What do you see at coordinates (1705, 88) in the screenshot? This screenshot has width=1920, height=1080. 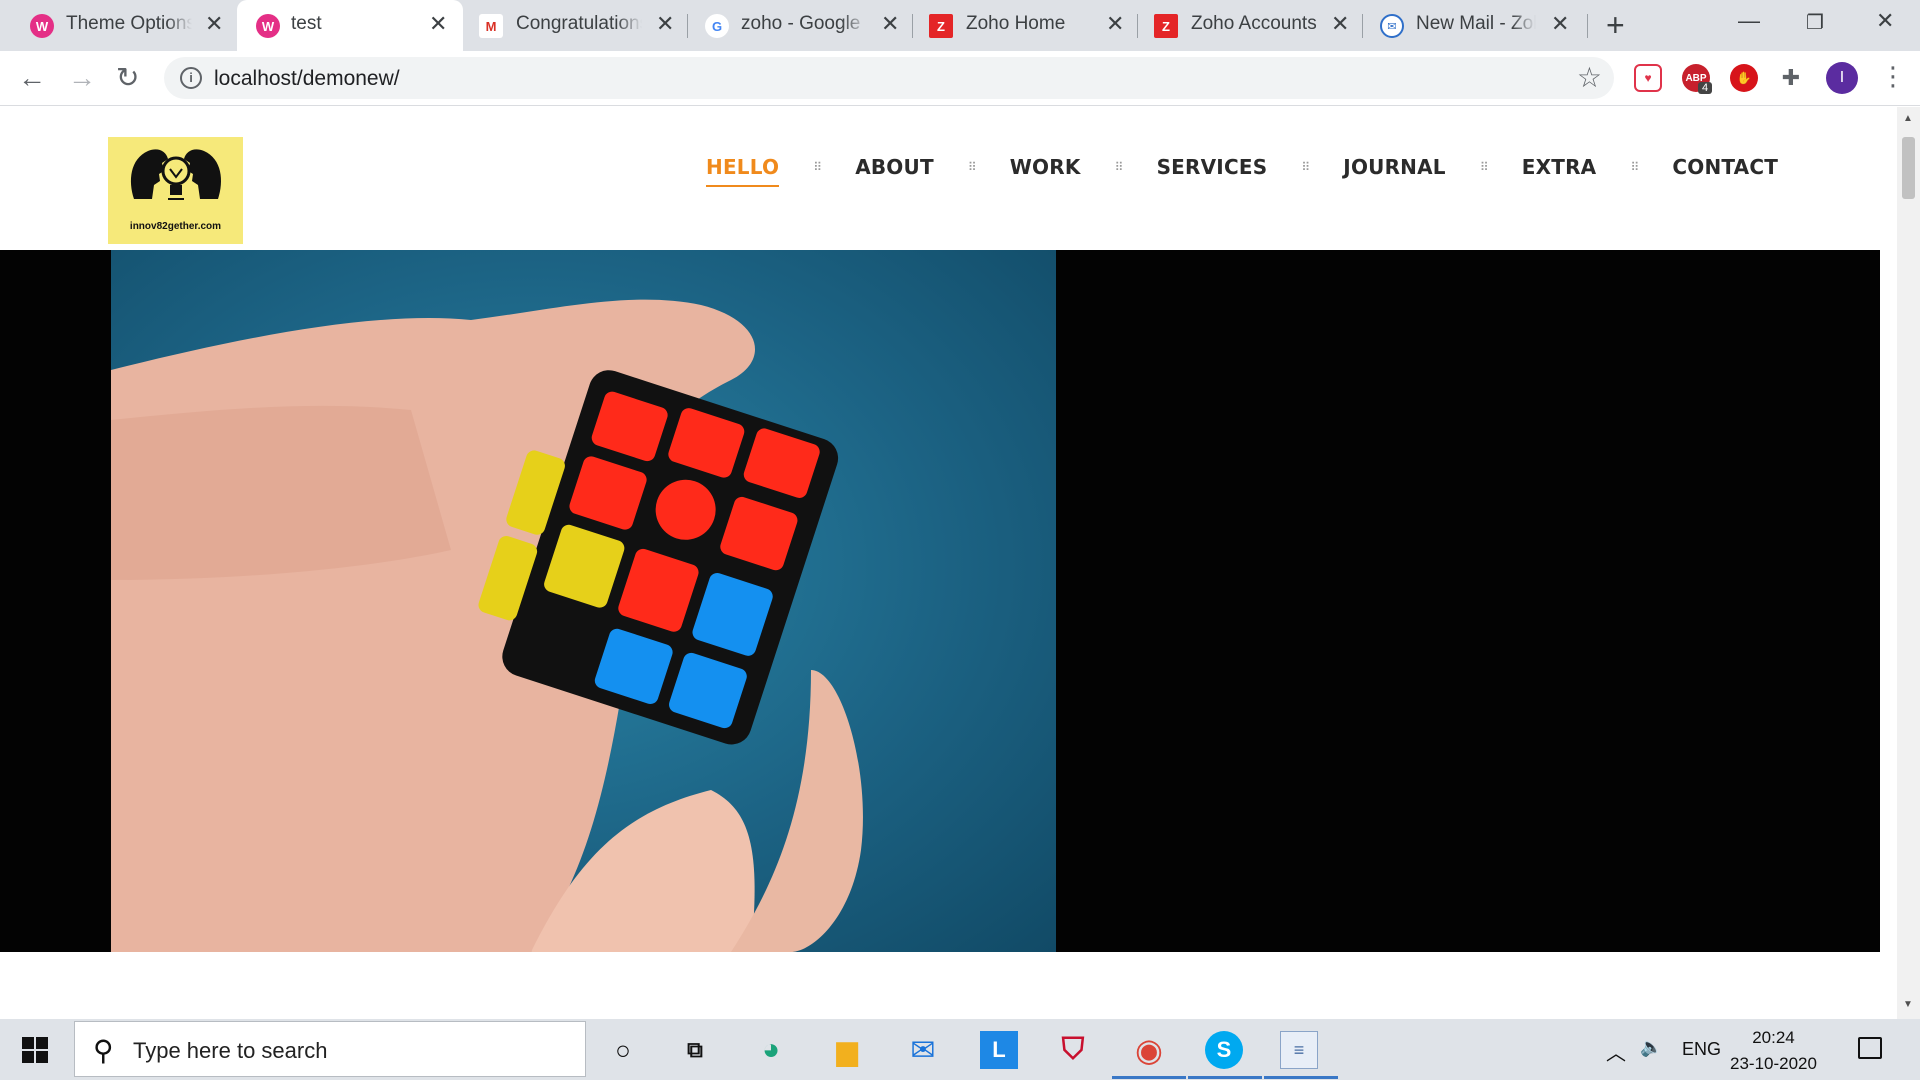 I see `adblock-badge: 4` at bounding box center [1705, 88].